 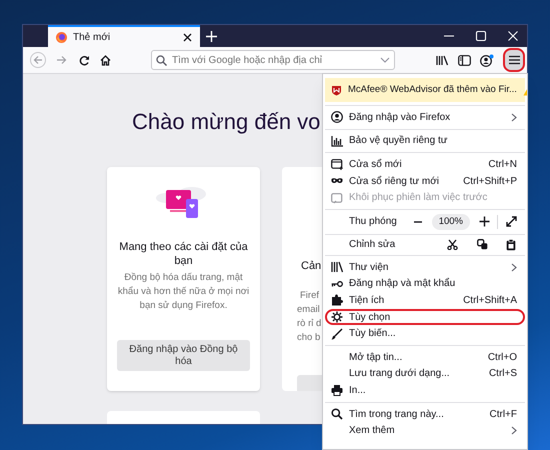 What do you see at coordinates (425, 181) in the screenshot?
I see `menu-item: Cửa sổ riêng tư mới Ctrl+Shift+P` at bounding box center [425, 181].